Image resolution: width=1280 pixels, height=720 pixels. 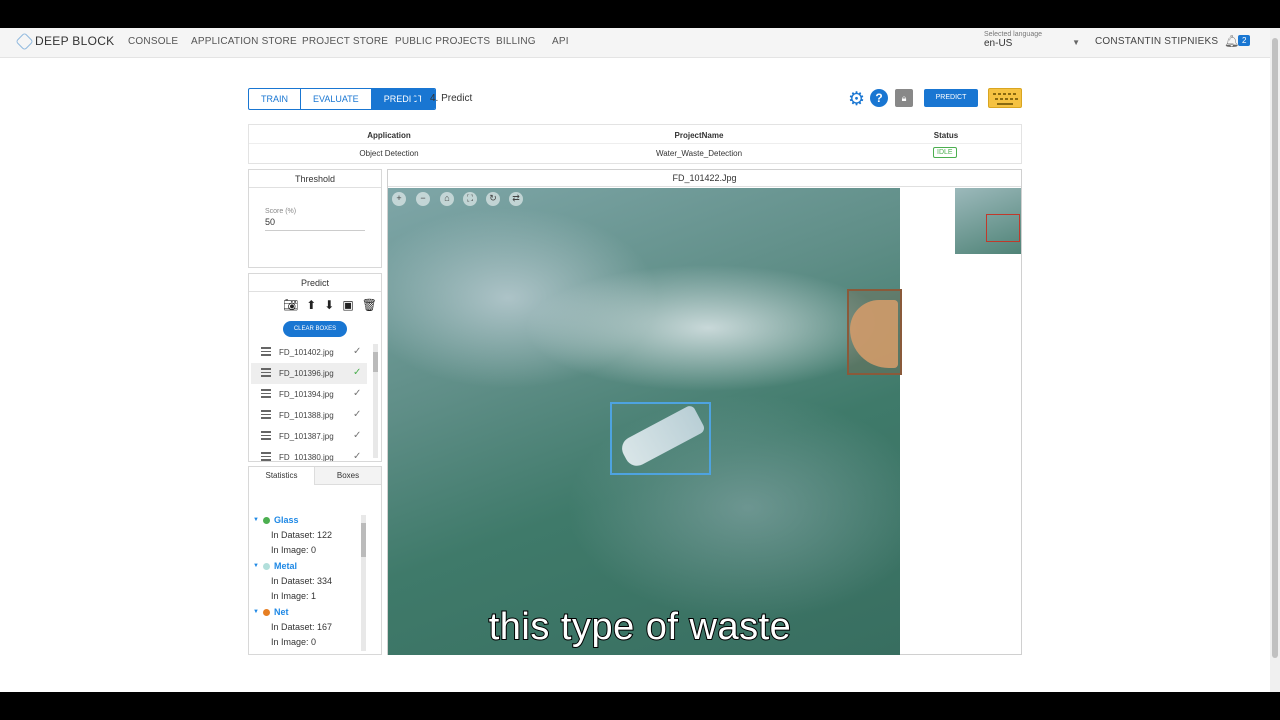 I want to click on file-name: FD_101388.jpg, so click(x=306, y=415).